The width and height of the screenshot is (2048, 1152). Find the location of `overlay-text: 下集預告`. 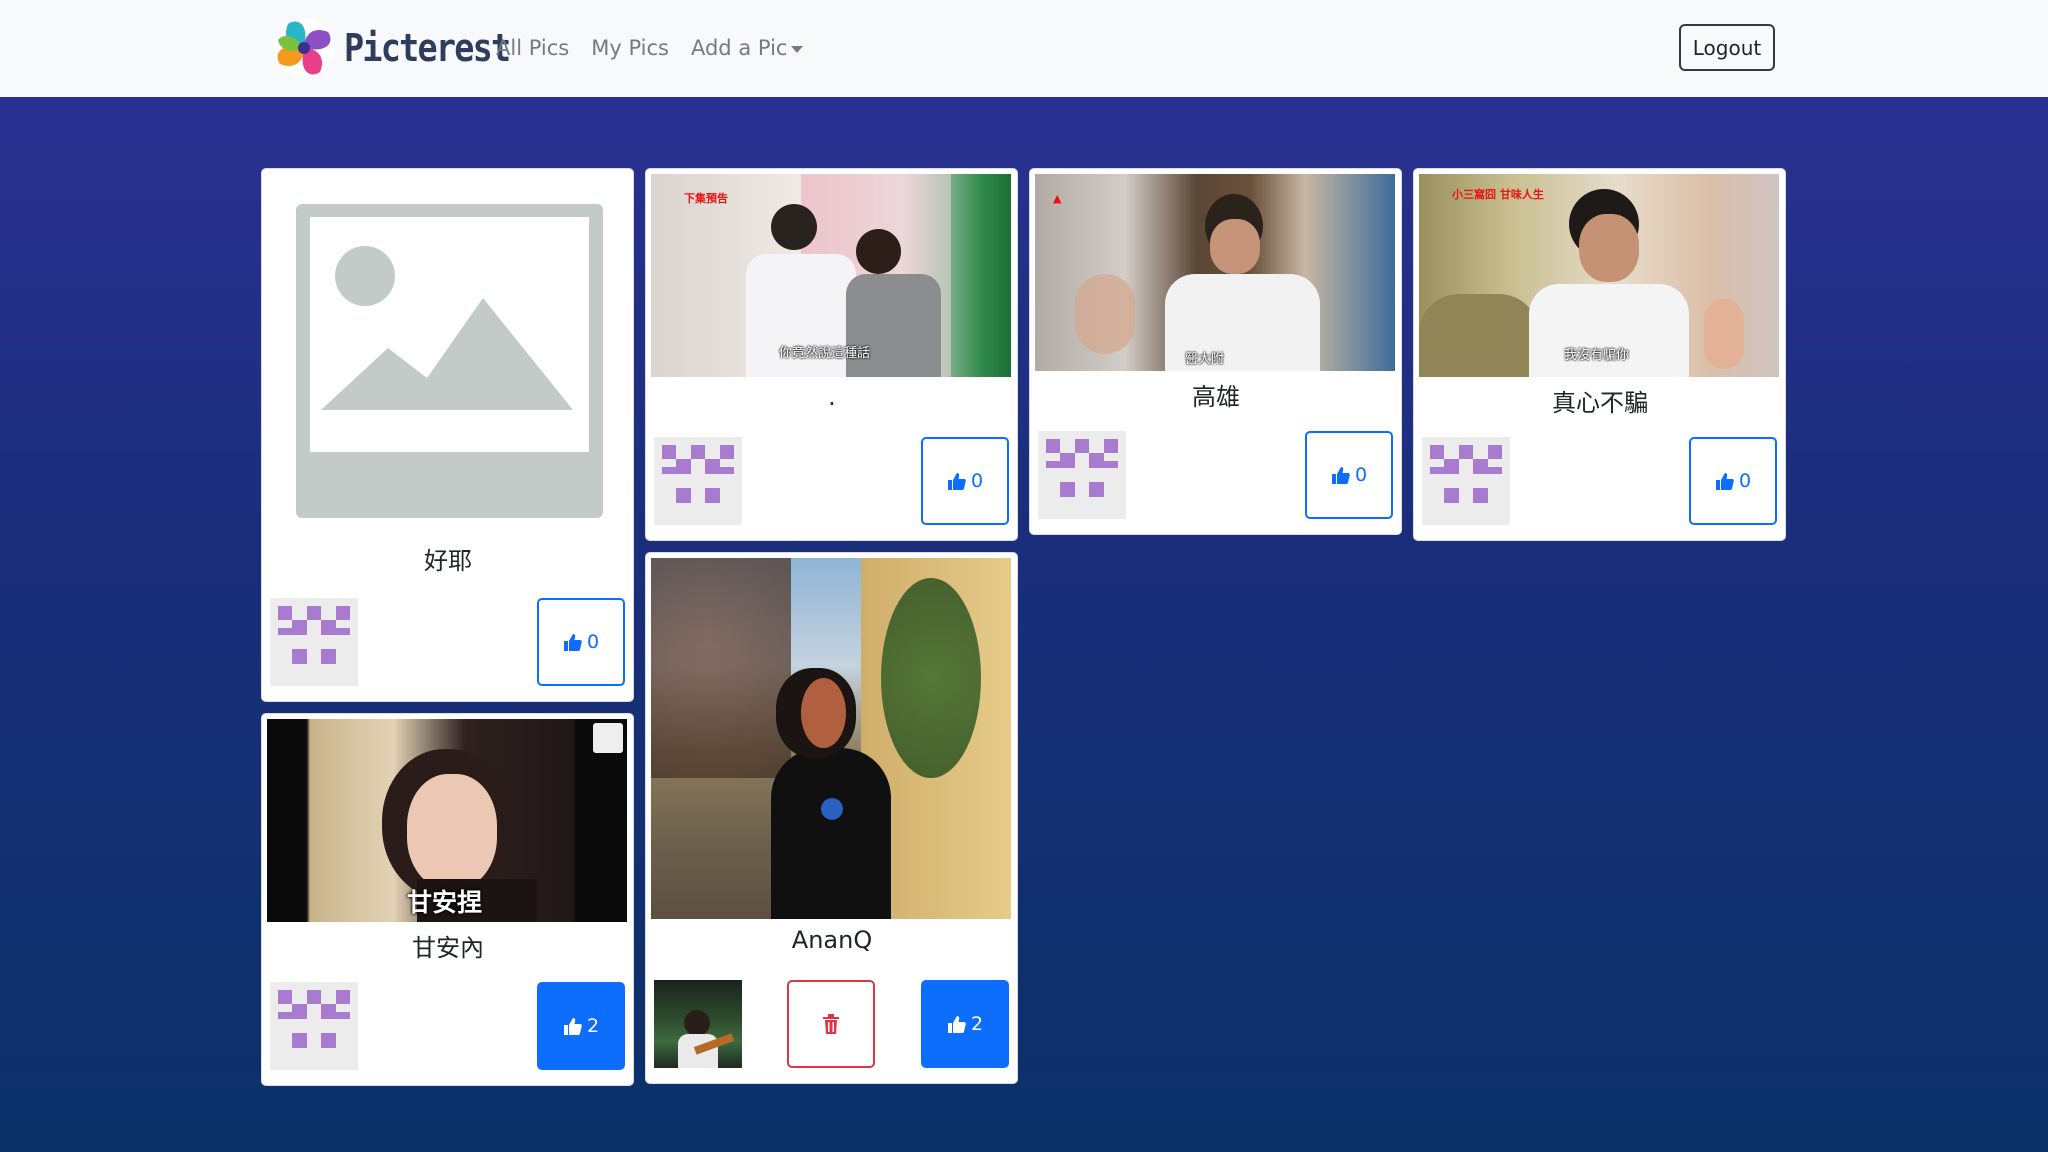

overlay-text: 下集預告 is located at coordinates (706, 198).